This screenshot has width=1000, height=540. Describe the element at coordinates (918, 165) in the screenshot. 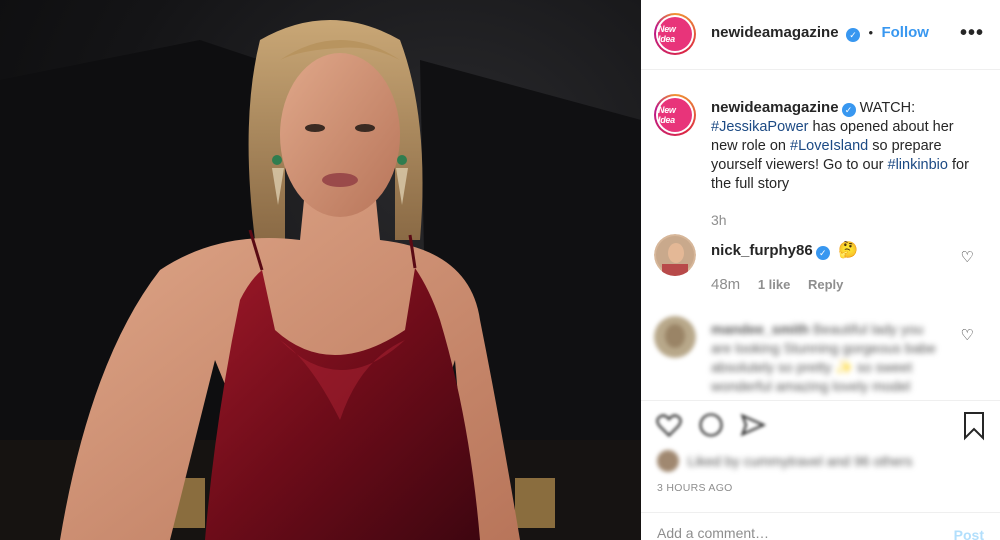

I see `hashtag-linkinbio: #linkinbio` at that location.